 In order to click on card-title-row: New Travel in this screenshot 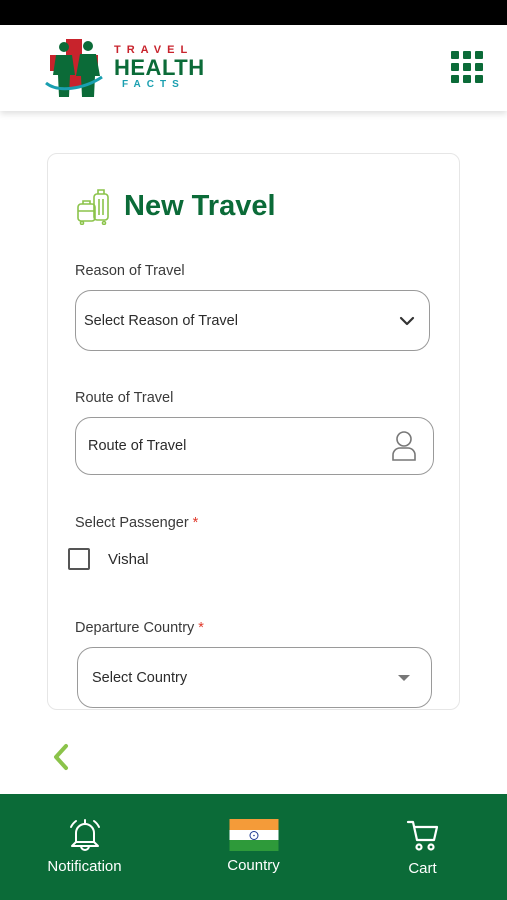, I will do `click(175, 206)`.